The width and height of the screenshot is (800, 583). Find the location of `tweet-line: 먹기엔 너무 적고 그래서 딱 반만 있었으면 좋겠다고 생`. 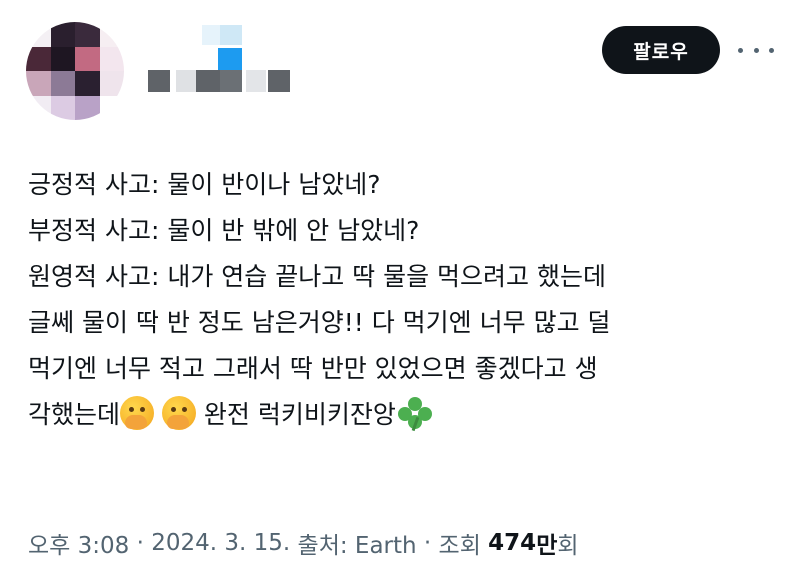

tweet-line: 먹기엔 너무 적고 그래서 딱 반만 있었으면 좋겠다고 생 is located at coordinates (313, 368).